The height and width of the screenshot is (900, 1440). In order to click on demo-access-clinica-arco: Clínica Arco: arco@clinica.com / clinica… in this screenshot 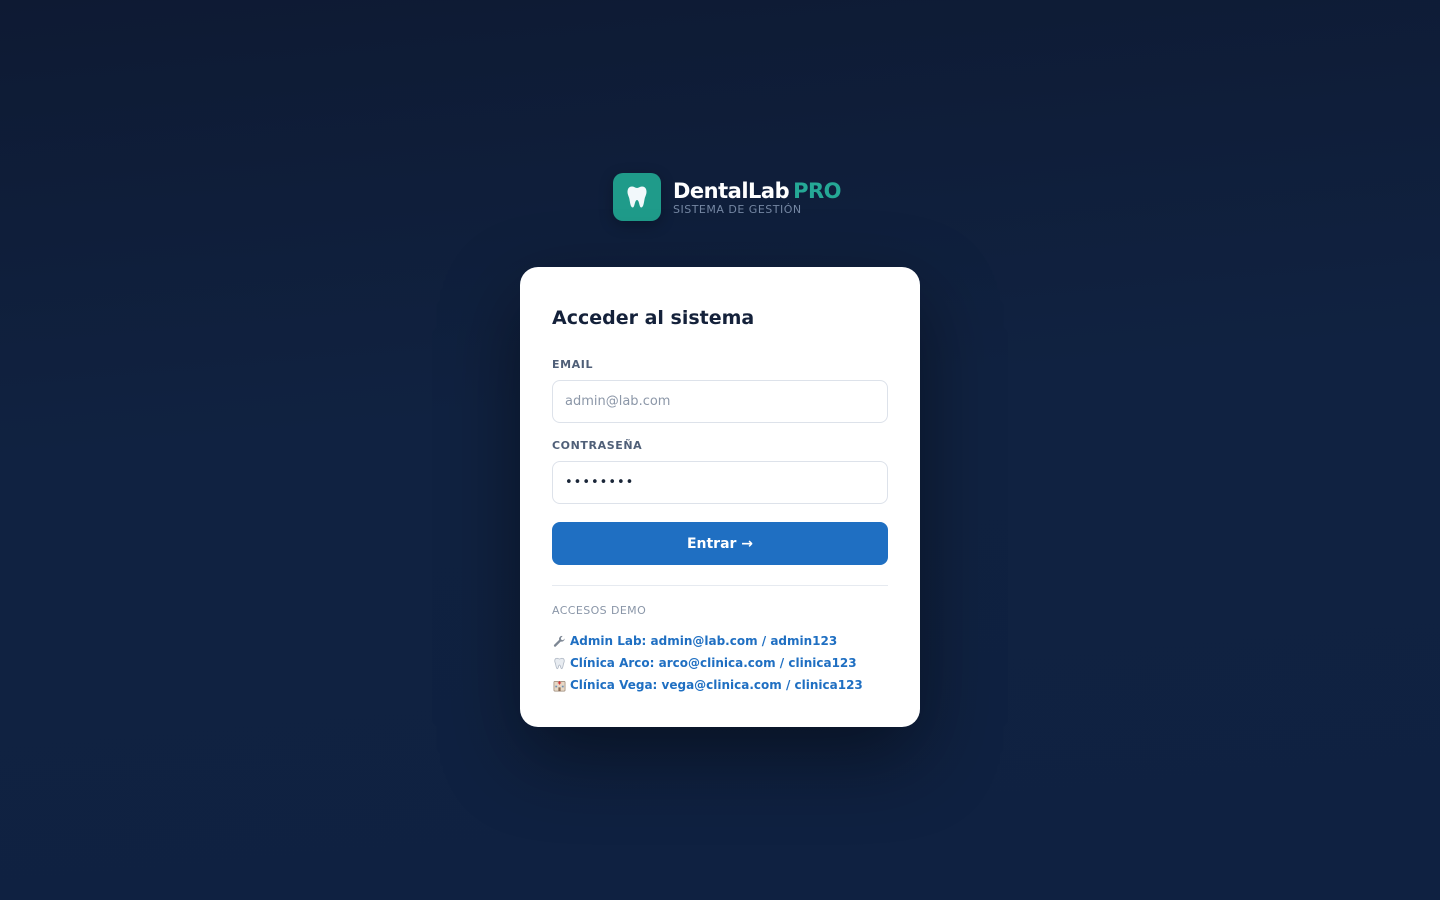, I will do `click(720, 663)`.